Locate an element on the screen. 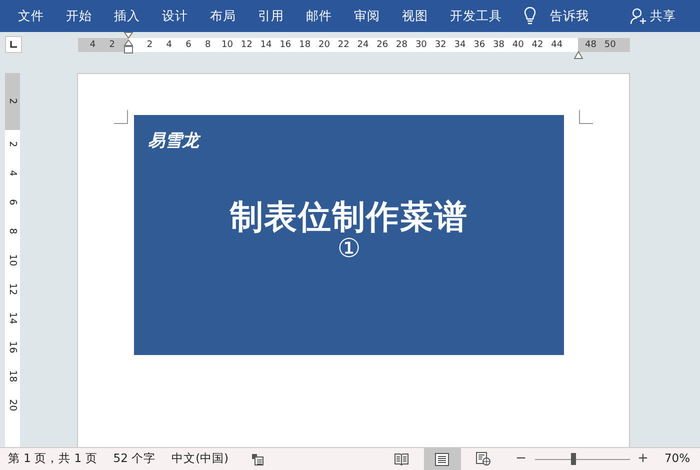 This screenshot has height=470, width=700. ruler-number: 36 is located at coordinates (479, 45).